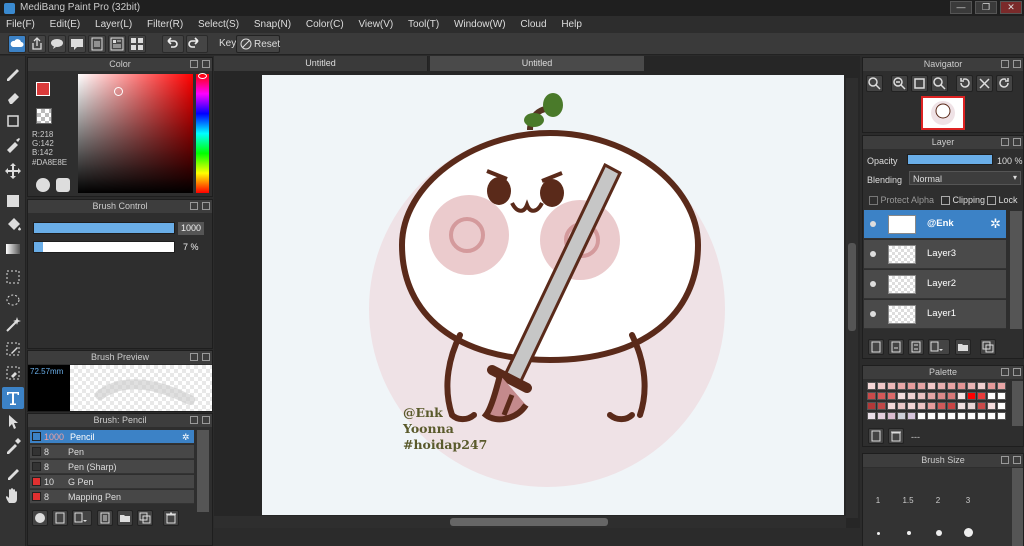 This screenshot has width=1024, height=546. I want to click on menu-view: View(V), so click(375, 24).